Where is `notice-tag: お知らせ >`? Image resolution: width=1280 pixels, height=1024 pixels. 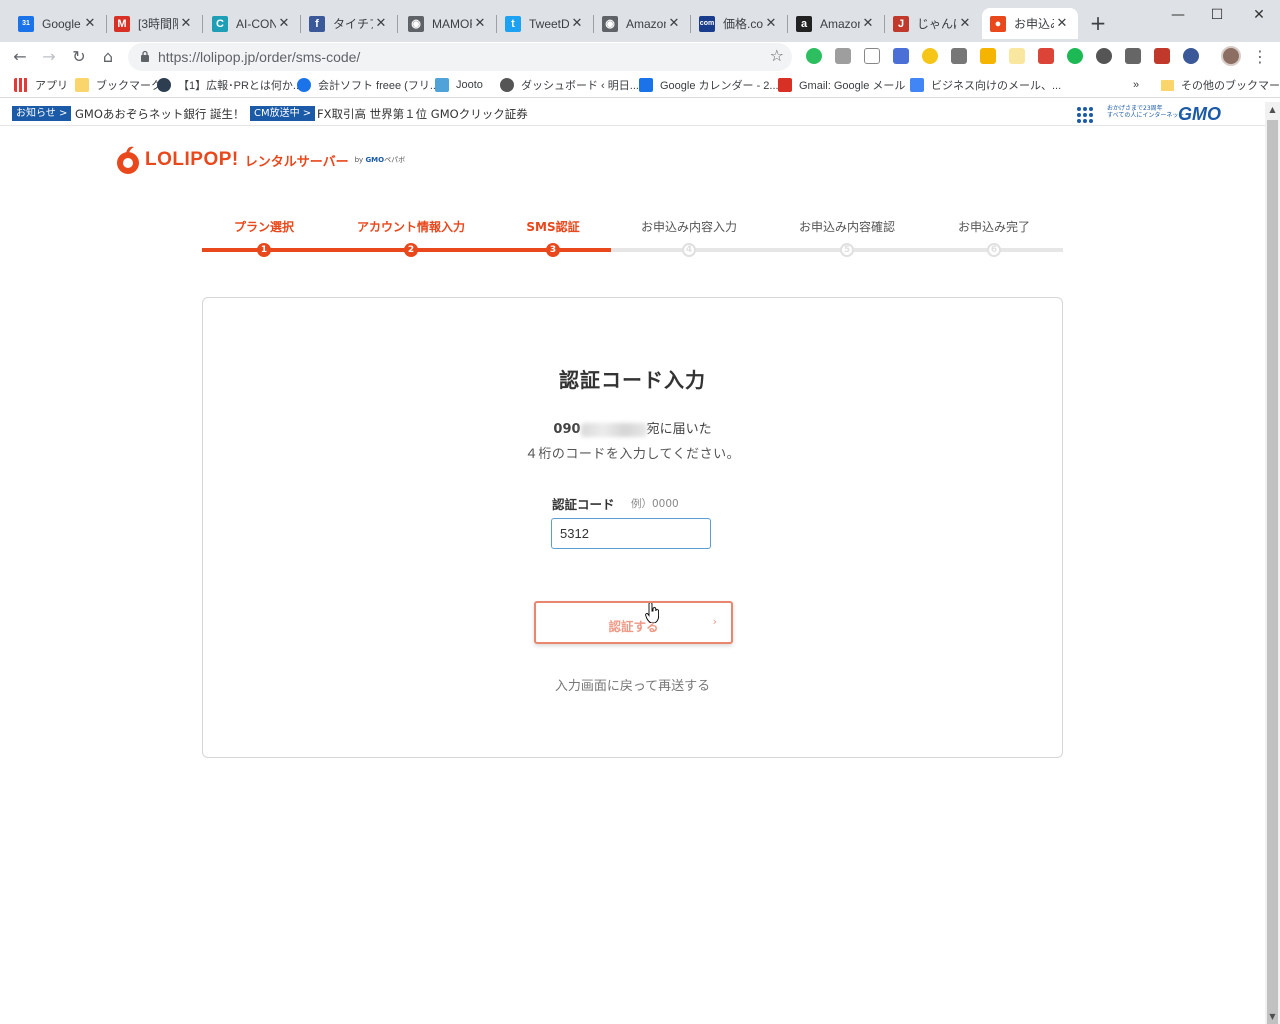 notice-tag: お知らせ > is located at coordinates (42, 113).